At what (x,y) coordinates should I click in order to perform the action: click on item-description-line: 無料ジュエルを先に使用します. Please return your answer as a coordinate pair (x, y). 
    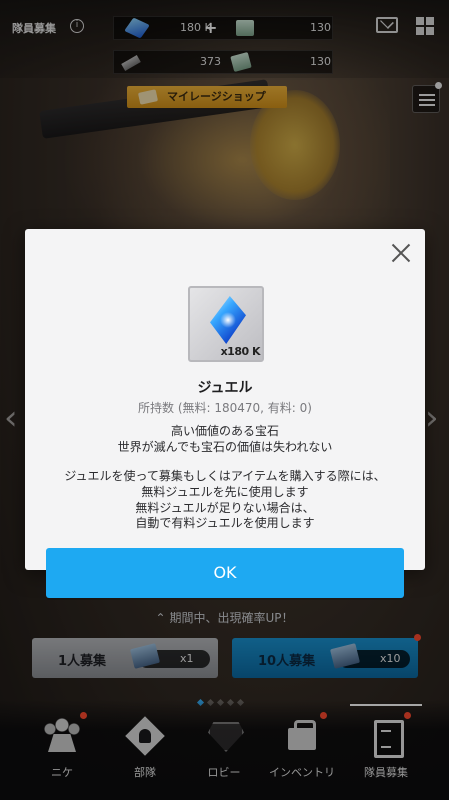
    Looking at the image, I should click on (225, 492).